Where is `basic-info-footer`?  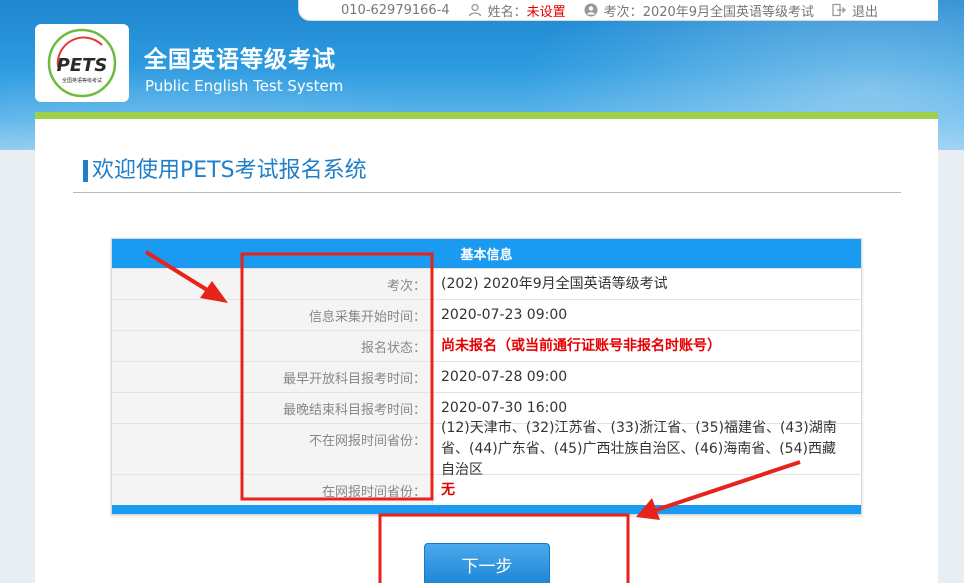 basic-info-footer is located at coordinates (486, 509).